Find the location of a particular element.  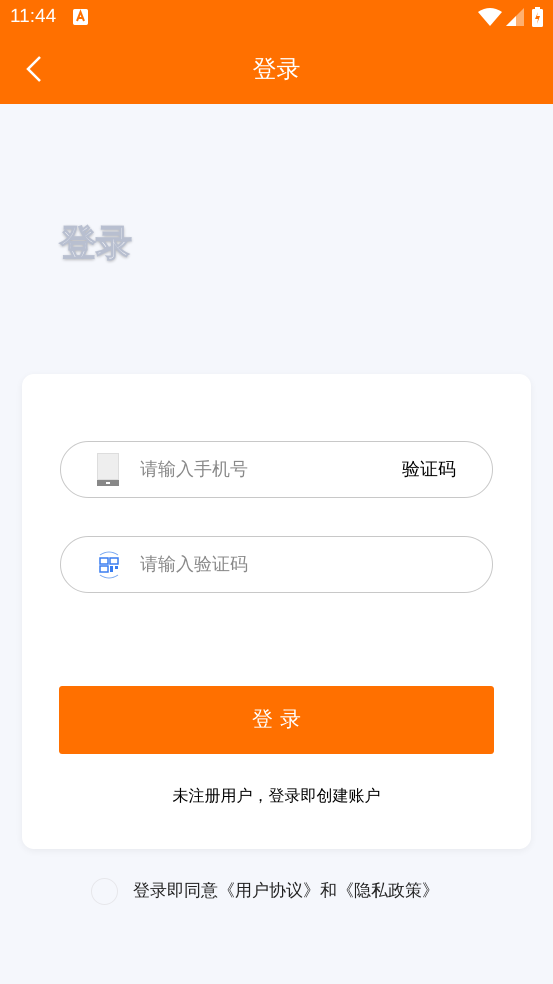

phone-field: 请输入手机号 验证码 is located at coordinates (276, 469).